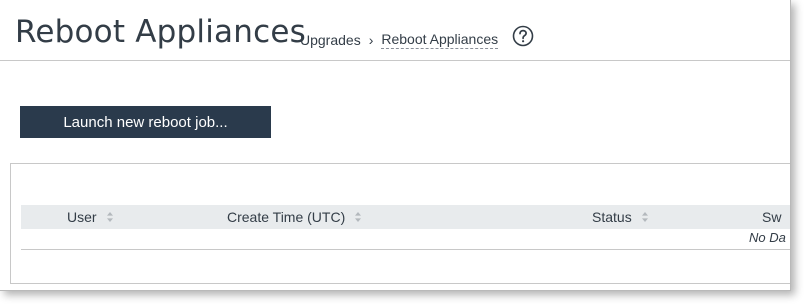  I want to click on column-header-label: Create Time (UTC), so click(286, 217).